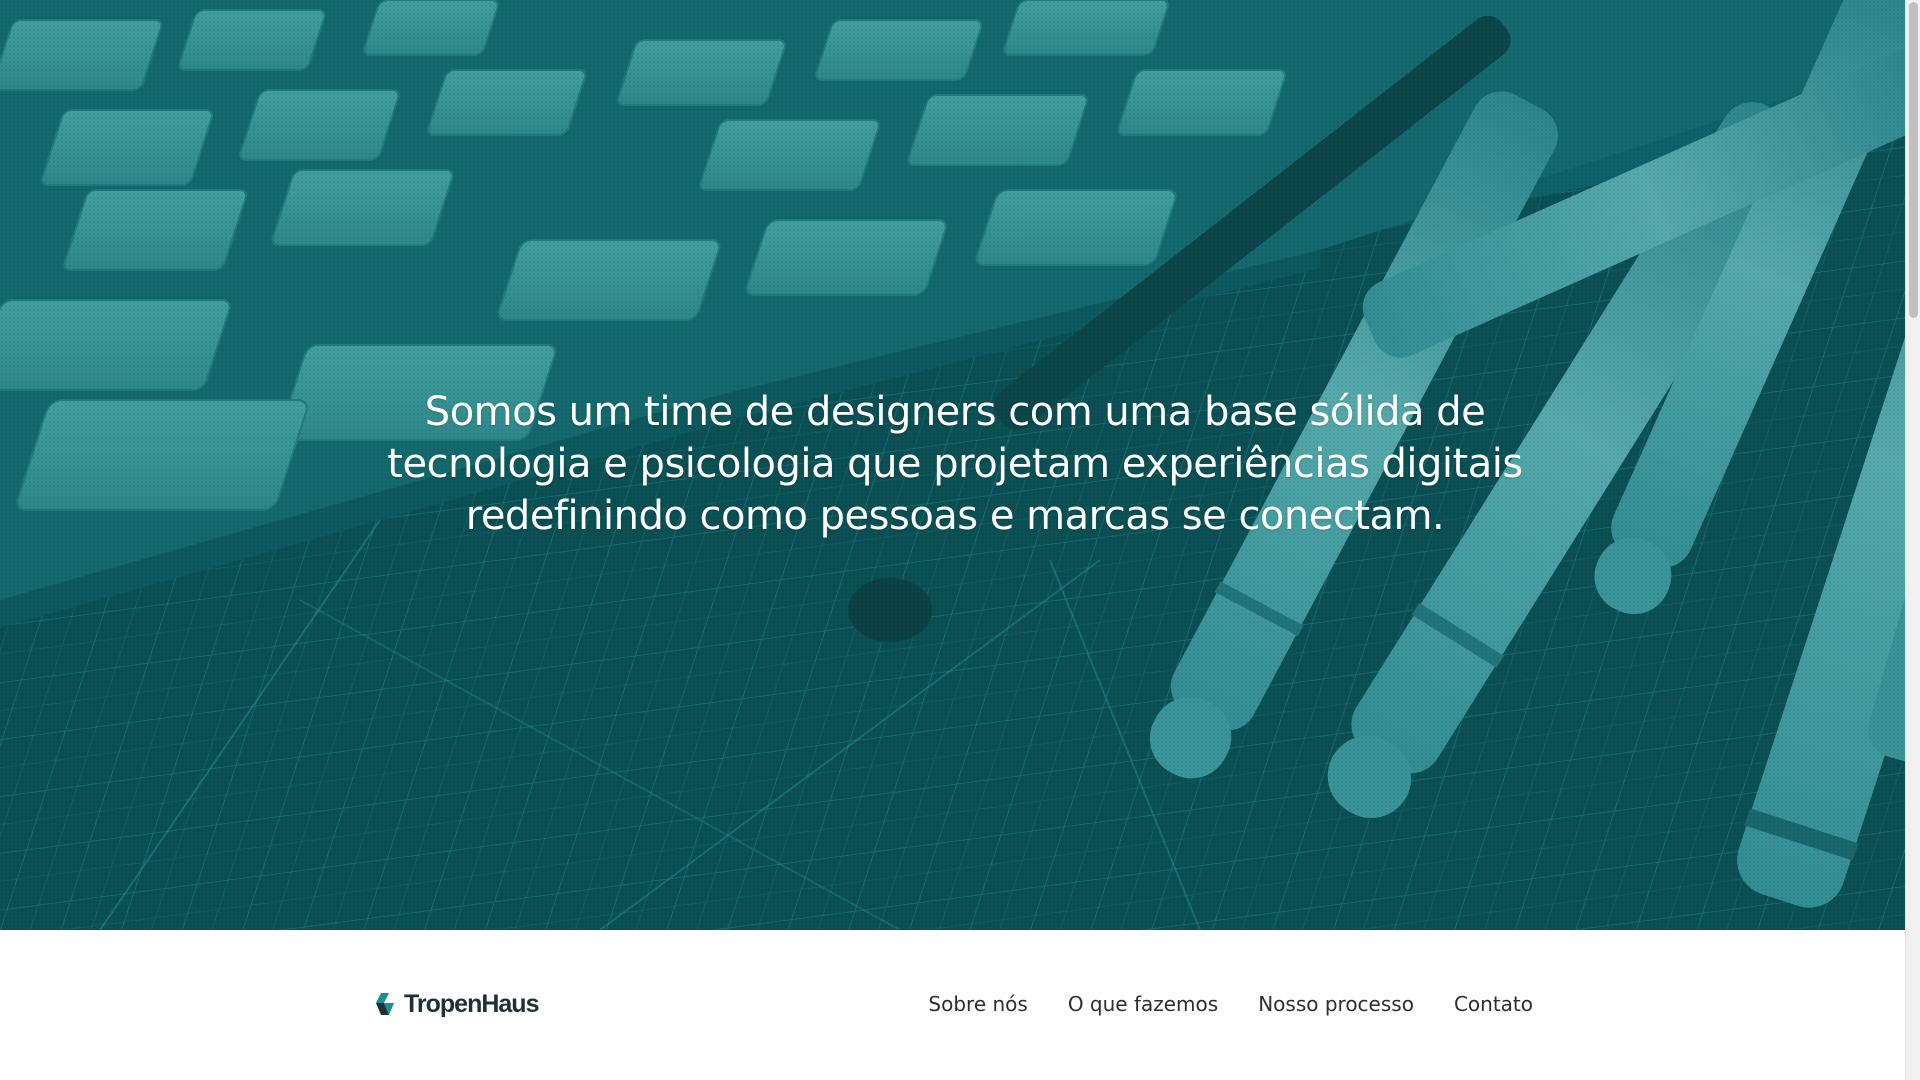 Image resolution: width=1920 pixels, height=1080 pixels. I want to click on logo-link: TropenHaus, so click(455, 1004).